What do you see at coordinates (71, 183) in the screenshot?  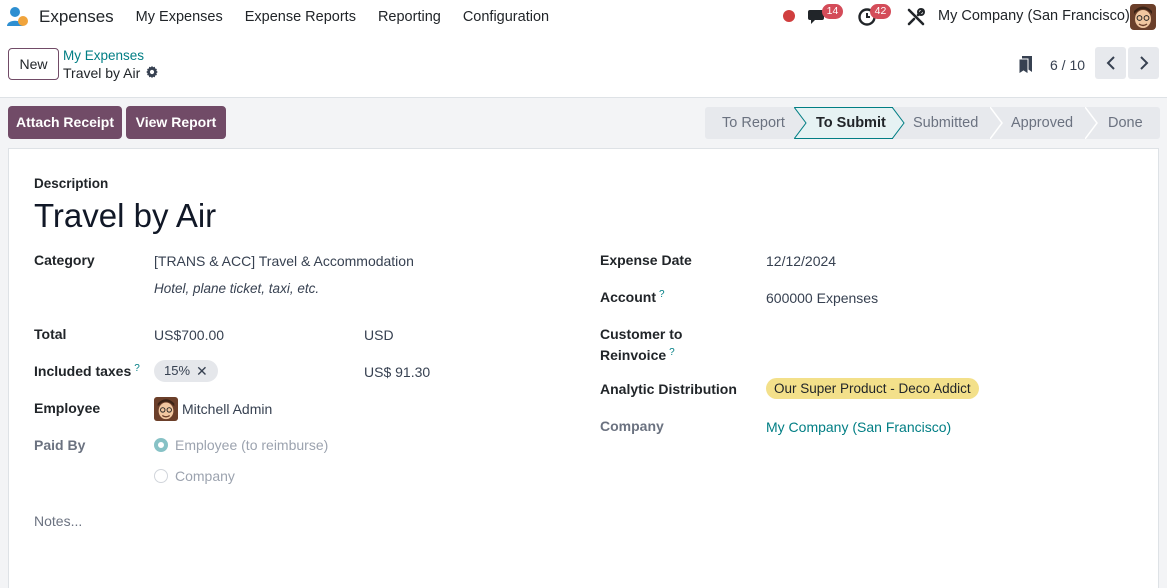 I see `description-label: Description` at bounding box center [71, 183].